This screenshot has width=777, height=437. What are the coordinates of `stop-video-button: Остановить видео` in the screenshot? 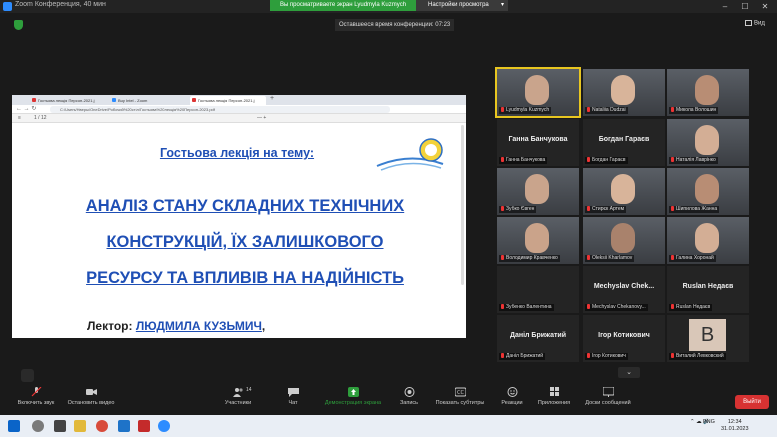 It's located at (91, 396).